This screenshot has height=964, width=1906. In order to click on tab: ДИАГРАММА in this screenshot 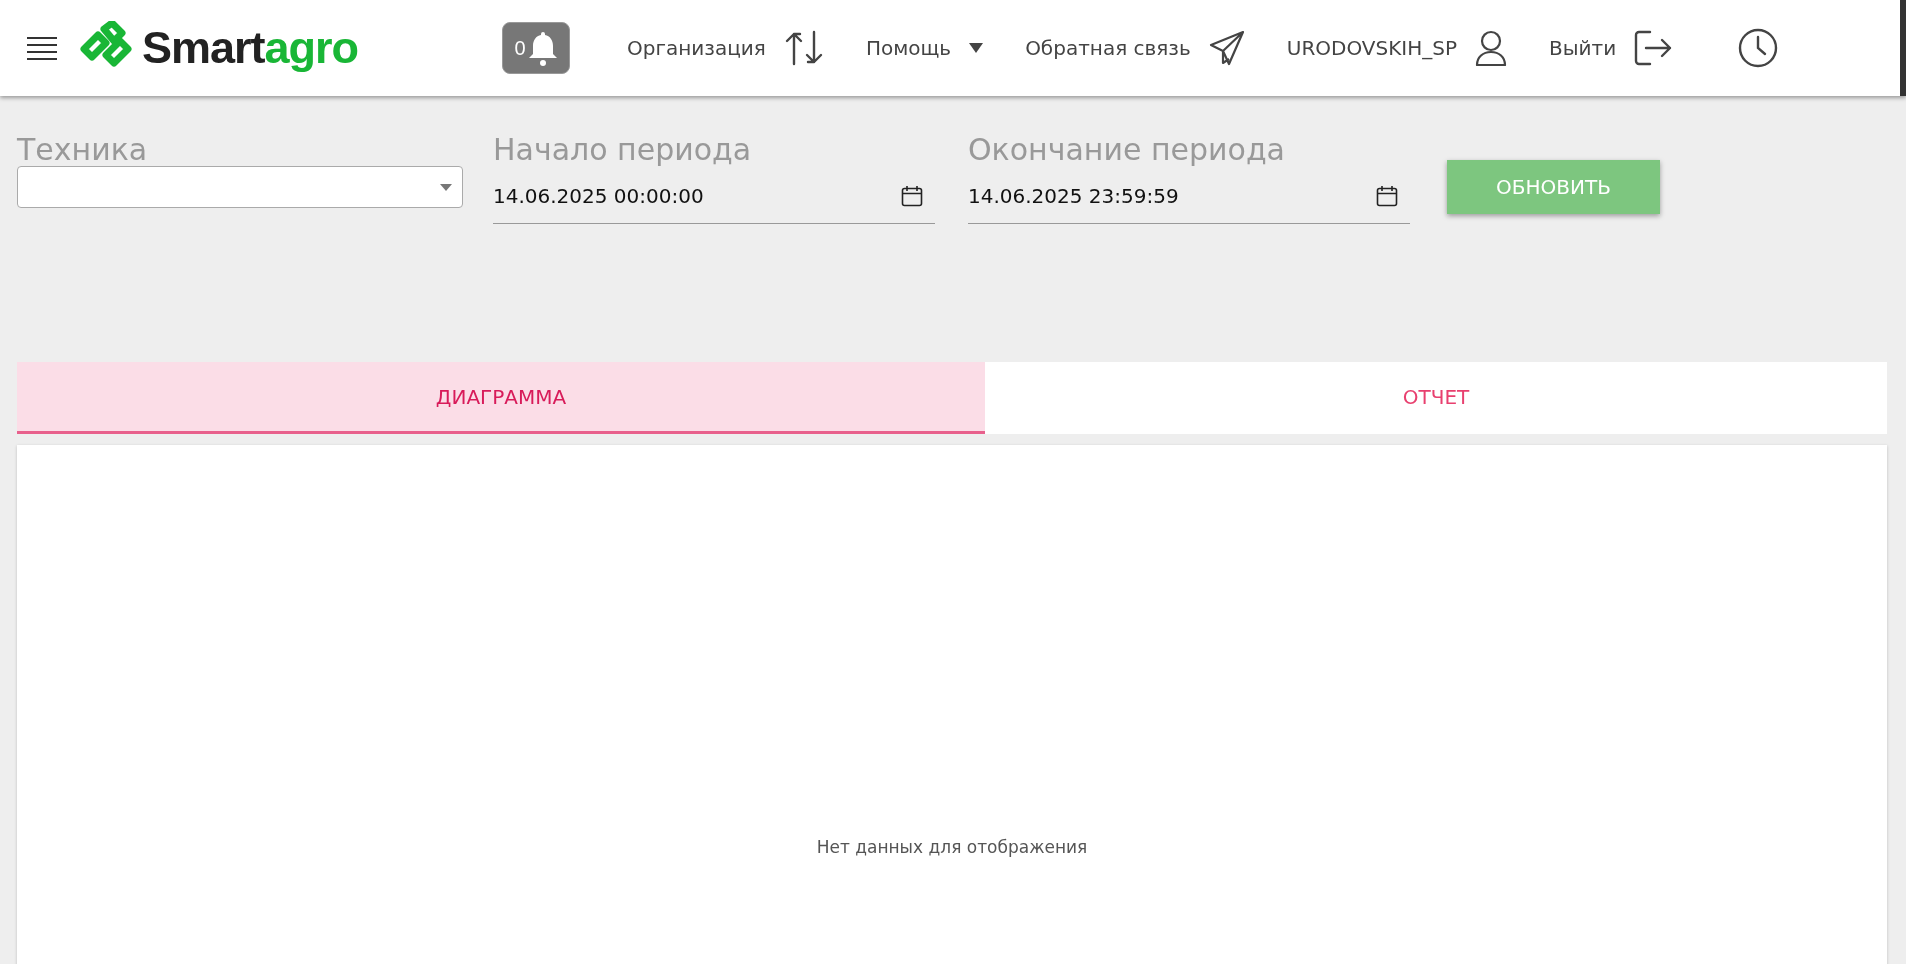, I will do `click(501, 398)`.